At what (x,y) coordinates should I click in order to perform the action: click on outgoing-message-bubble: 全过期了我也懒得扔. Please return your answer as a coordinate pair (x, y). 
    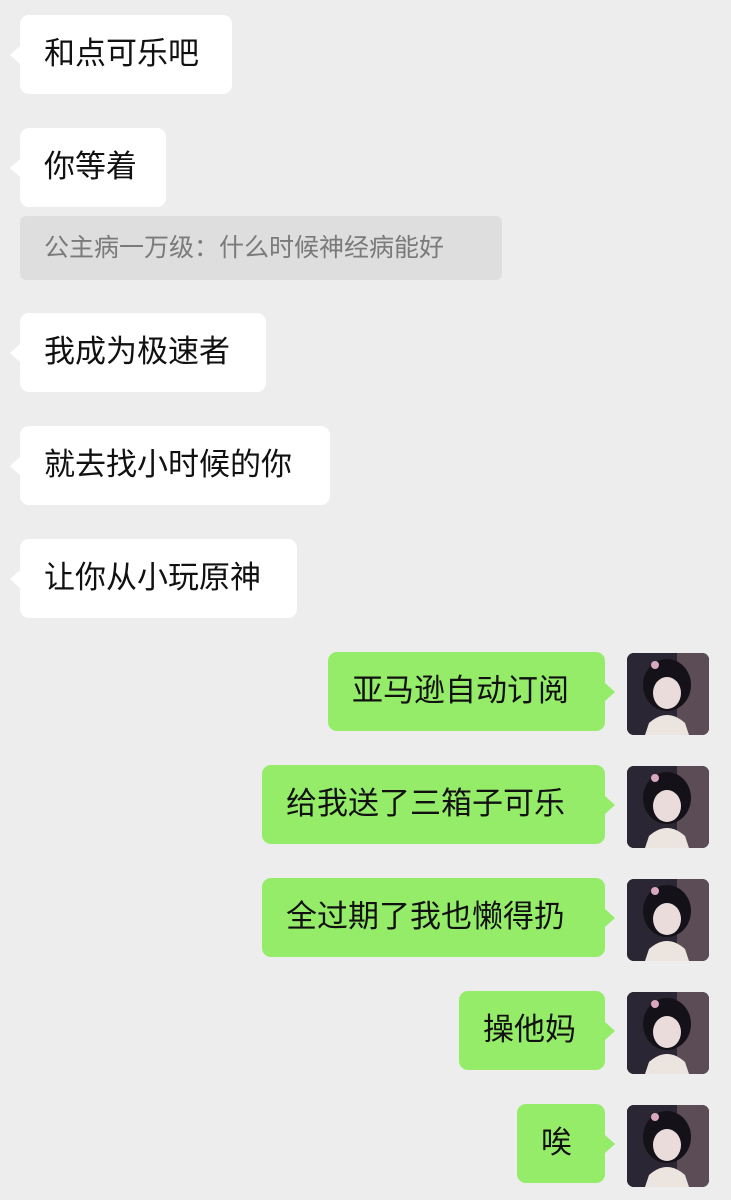
    Looking at the image, I should click on (433, 917).